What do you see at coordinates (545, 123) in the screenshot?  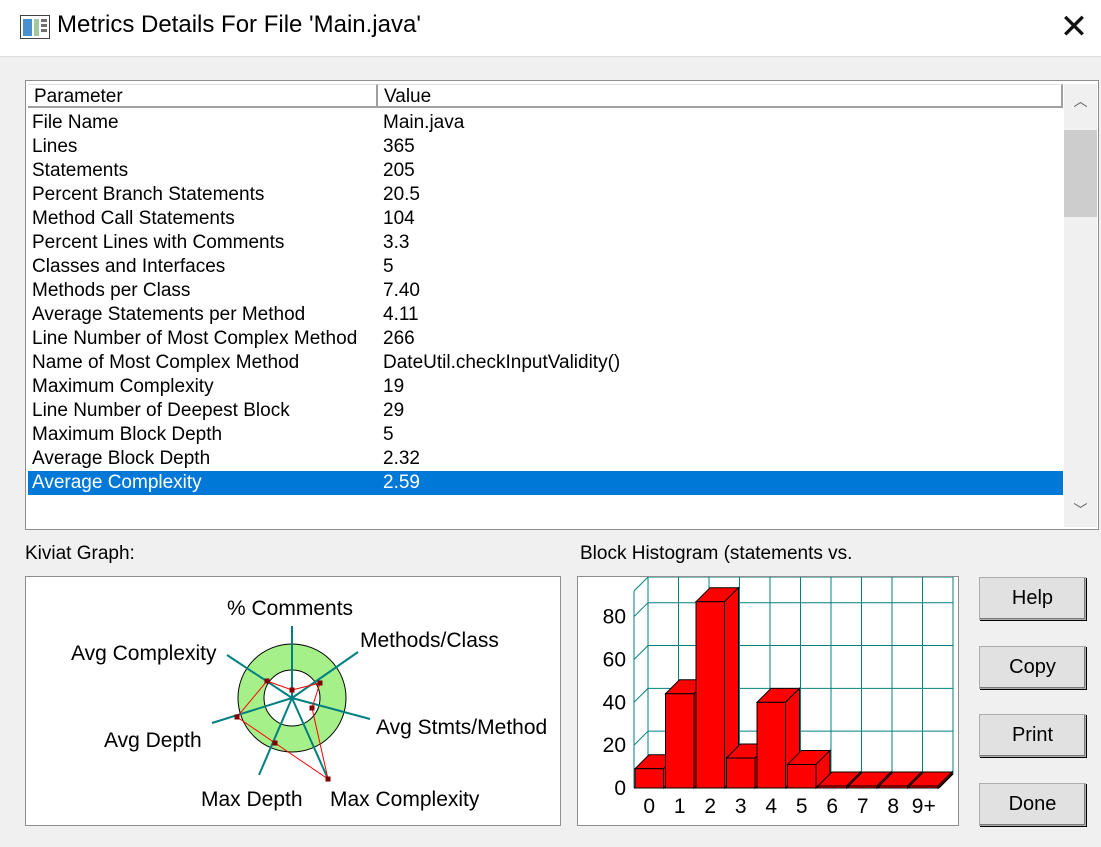 I see `table-row: File Name Main.java` at bounding box center [545, 123].